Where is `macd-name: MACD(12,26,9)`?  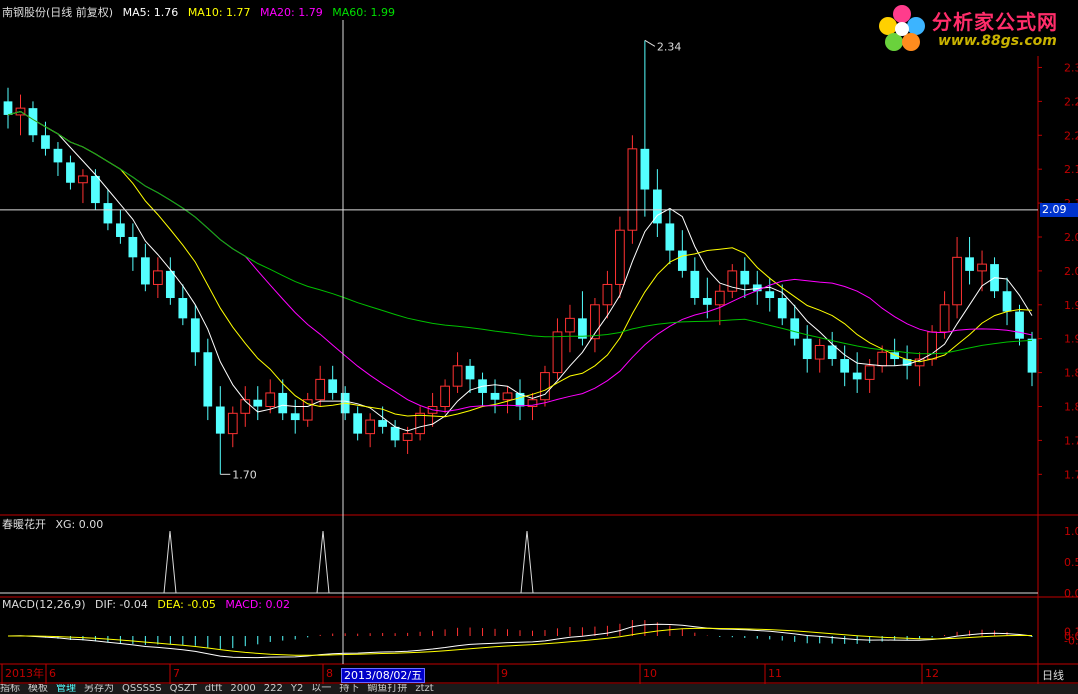
macd-name: MACD(12,26,9) is located at coordinates (44, 604).